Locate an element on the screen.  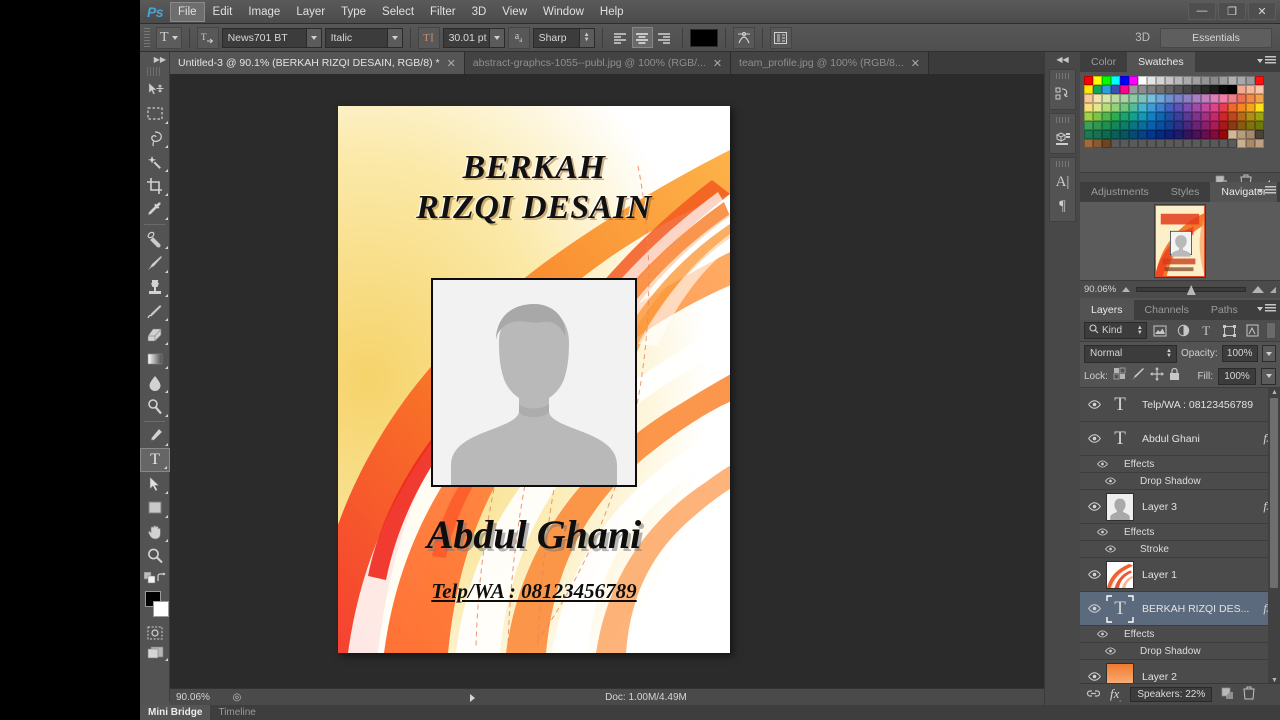
layer-row: TBERKAH RIZQI DES...fx is located at coordinates (1180, 609).